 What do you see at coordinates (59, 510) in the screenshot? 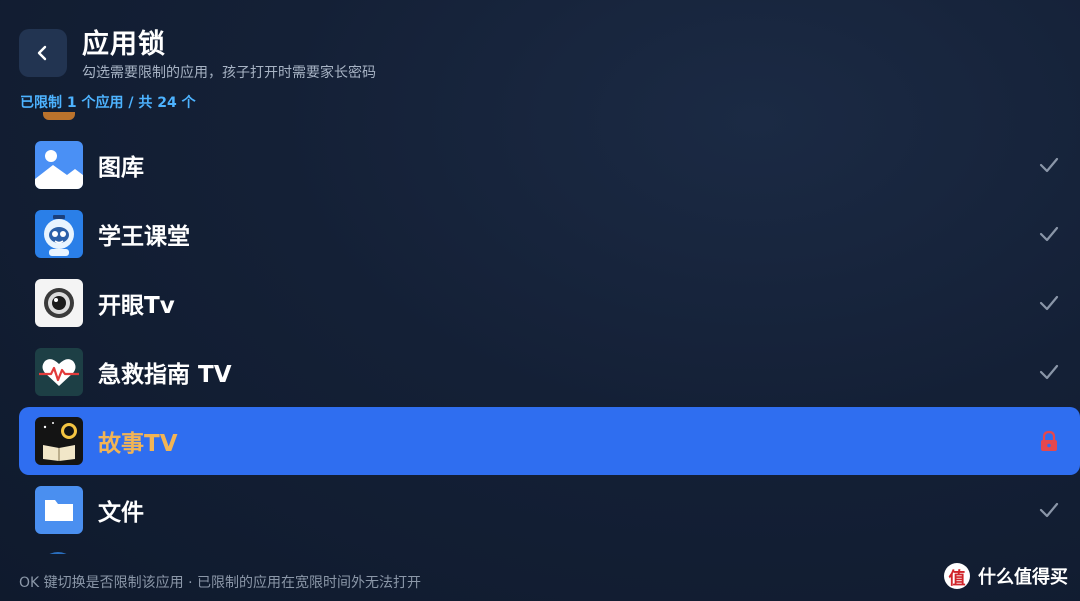
I see `folder-icon` at bounding box center [59, 510].